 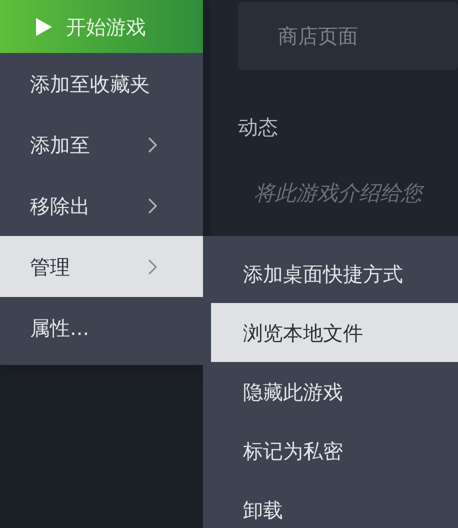 What do you see at coordinates (334, 504) in the screenshot?
I see `submenu-item: 卸载` at bounding box center [334, 504].